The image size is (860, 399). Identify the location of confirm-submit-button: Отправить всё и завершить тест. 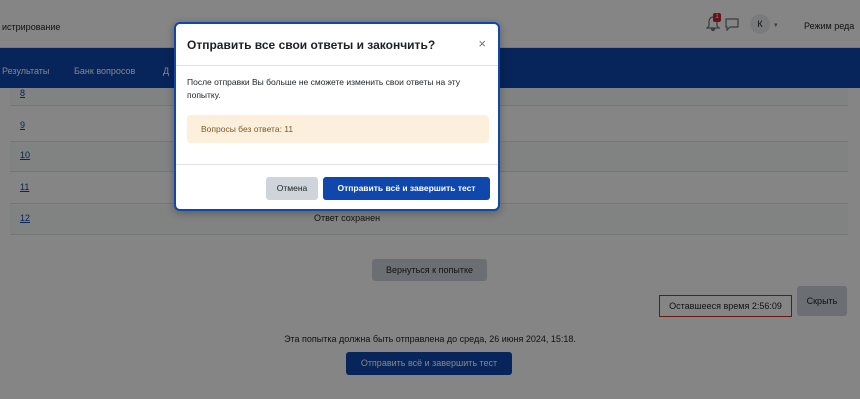
(406, 188).